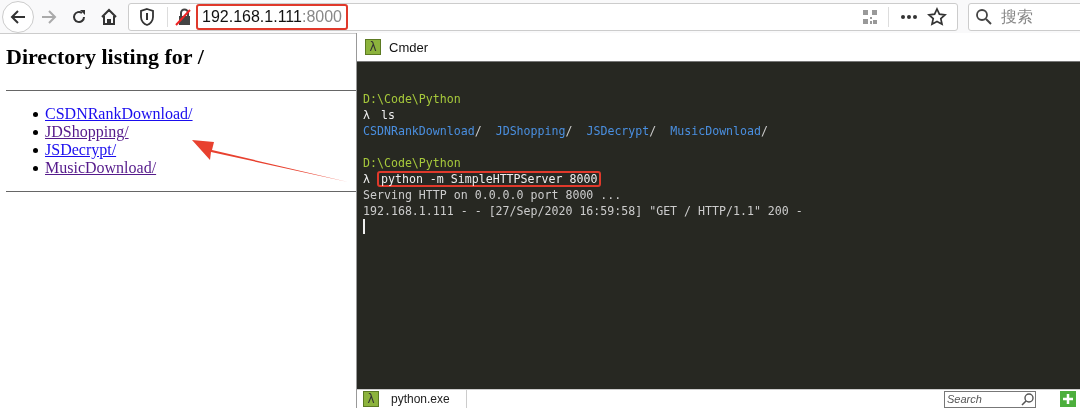 This screenshot has height=408, width=1080. I want to click on command-text: python -m SimpleHTTPServer 8000, so click(489, 179).